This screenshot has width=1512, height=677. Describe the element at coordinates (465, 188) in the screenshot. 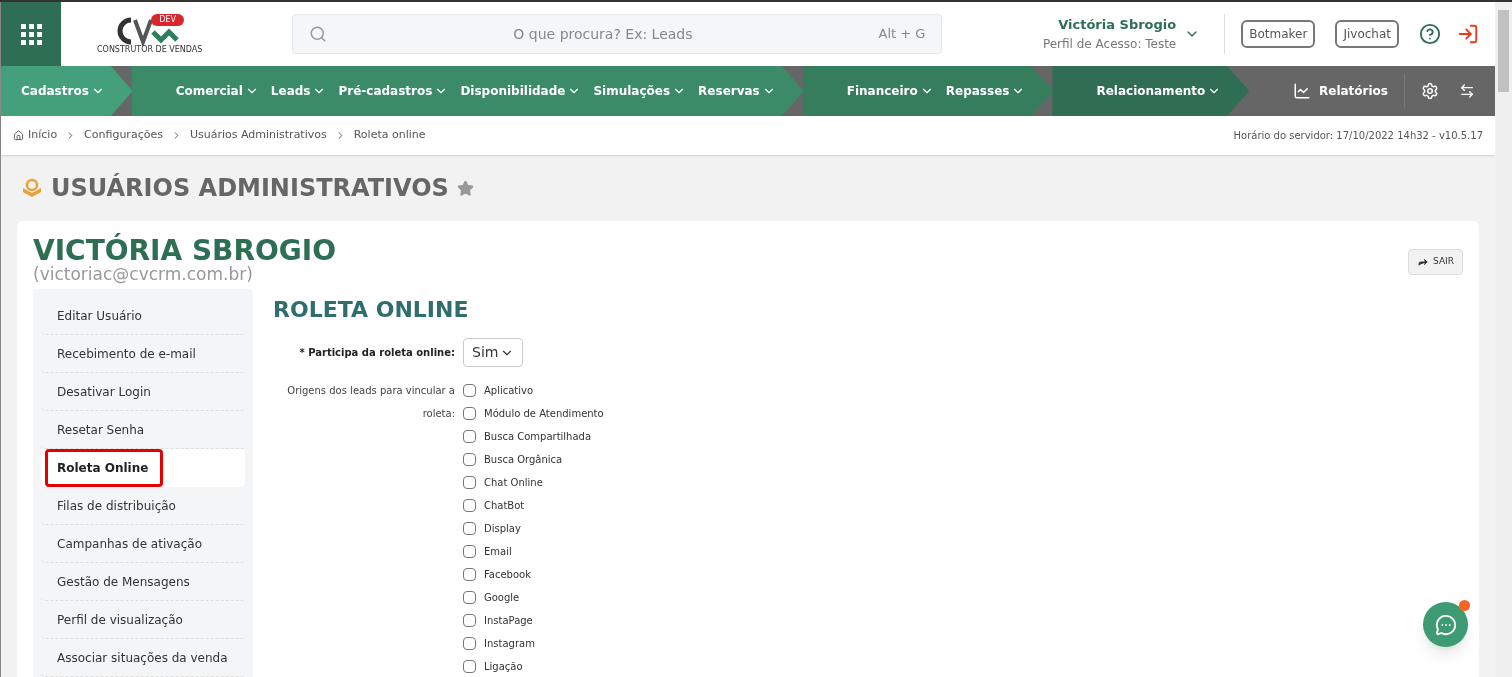

I see `star-icon` at that location.